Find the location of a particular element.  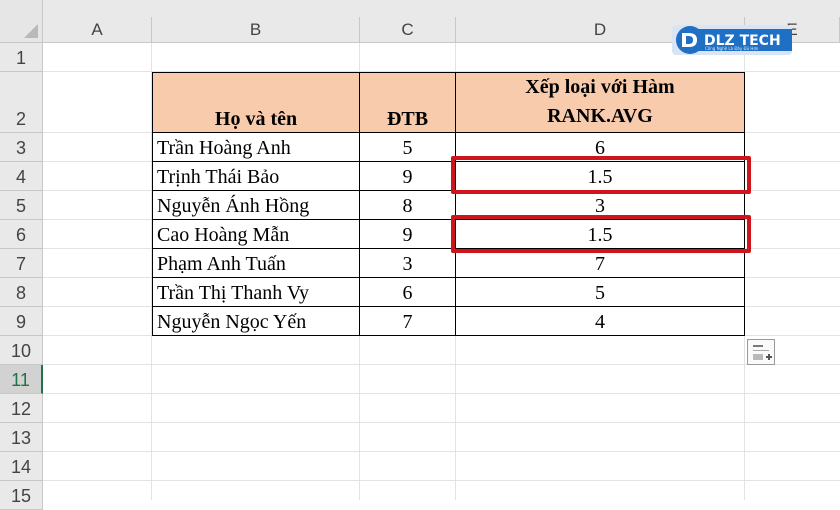

name-cell: Trần Hoàng Anh is located at coordinates (256, 147).